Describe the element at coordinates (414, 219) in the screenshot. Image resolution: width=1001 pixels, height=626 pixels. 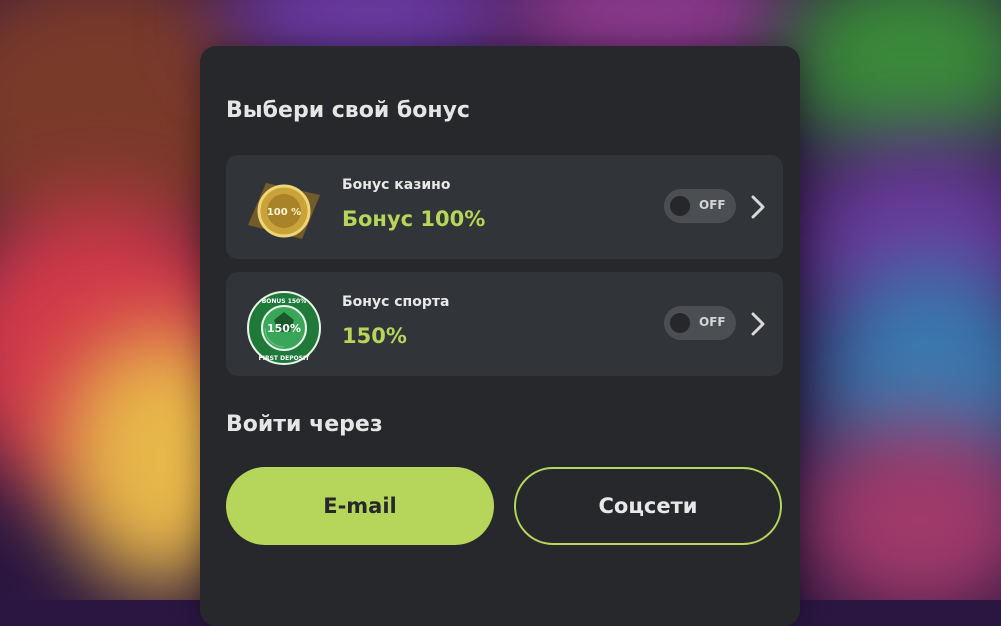
I see `casino-bonus-value: Бонус 100%` at that location.